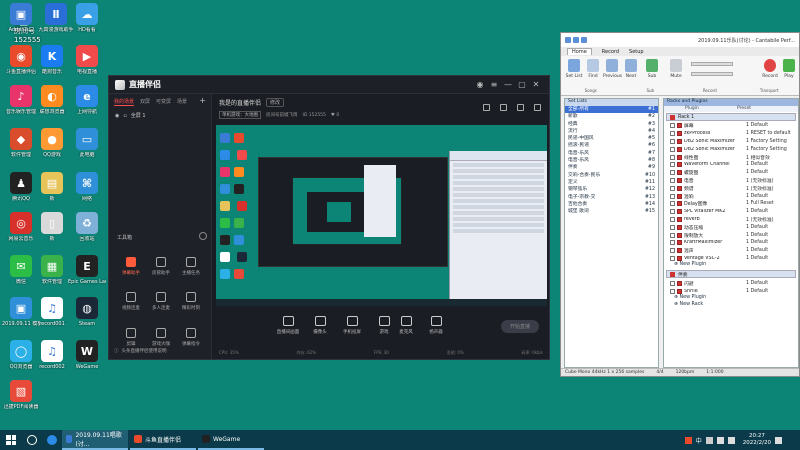 Image resolution: width=800 pixels, height=450 pixels. Describe the element at coordinates (240, 115) in the screenshot. I see `room-category: 单机游戏：大地图` at that location.